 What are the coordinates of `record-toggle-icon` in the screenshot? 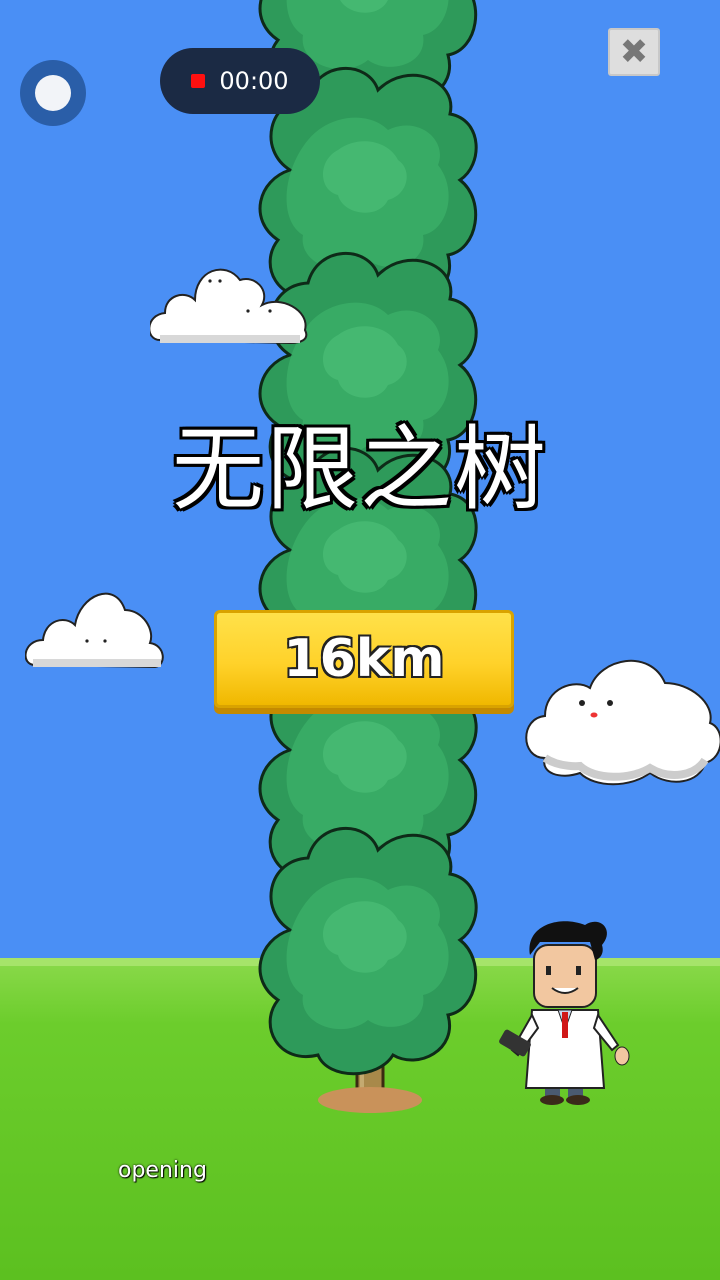 It's located at (53, 93).